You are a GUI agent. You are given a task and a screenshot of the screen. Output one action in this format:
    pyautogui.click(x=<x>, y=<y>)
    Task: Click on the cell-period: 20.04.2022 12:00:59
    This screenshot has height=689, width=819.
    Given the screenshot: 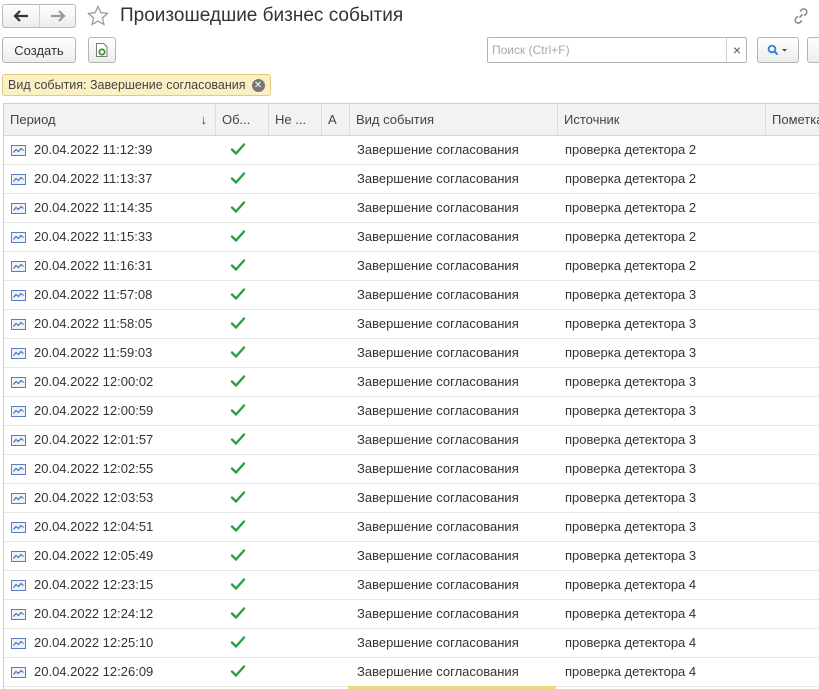 What is the action you would take?
    pyautogui.click(x=94, y=410)
    